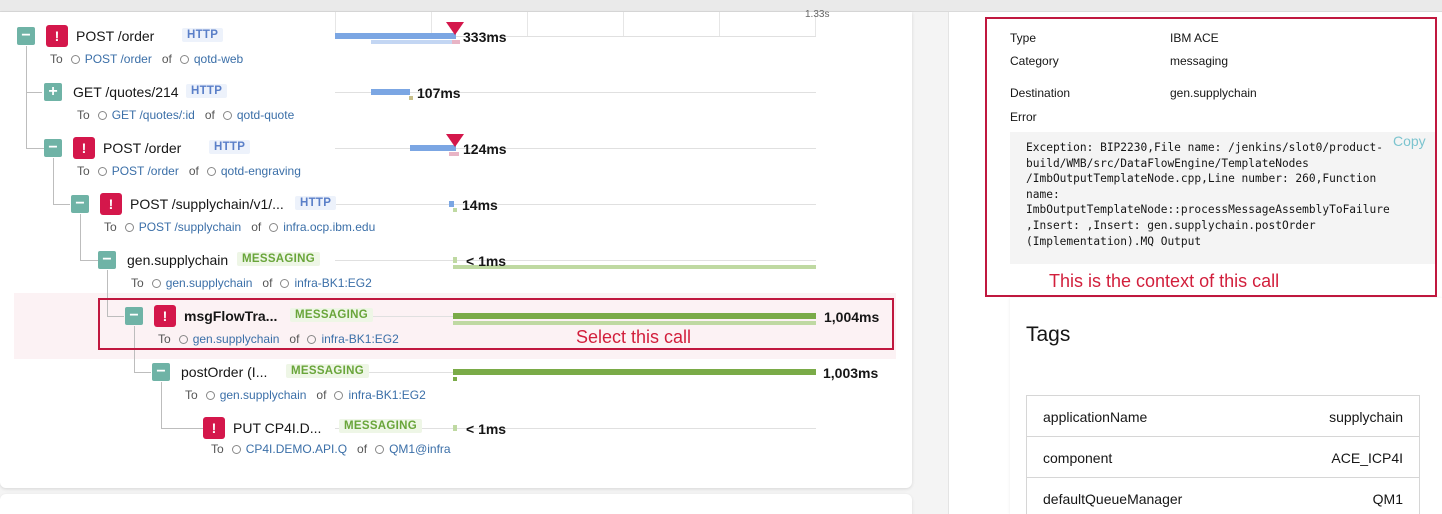 This screenshot has height=514, width=1442. I want to click on timeline-tick-label: 1.33s, so click(817, 14).